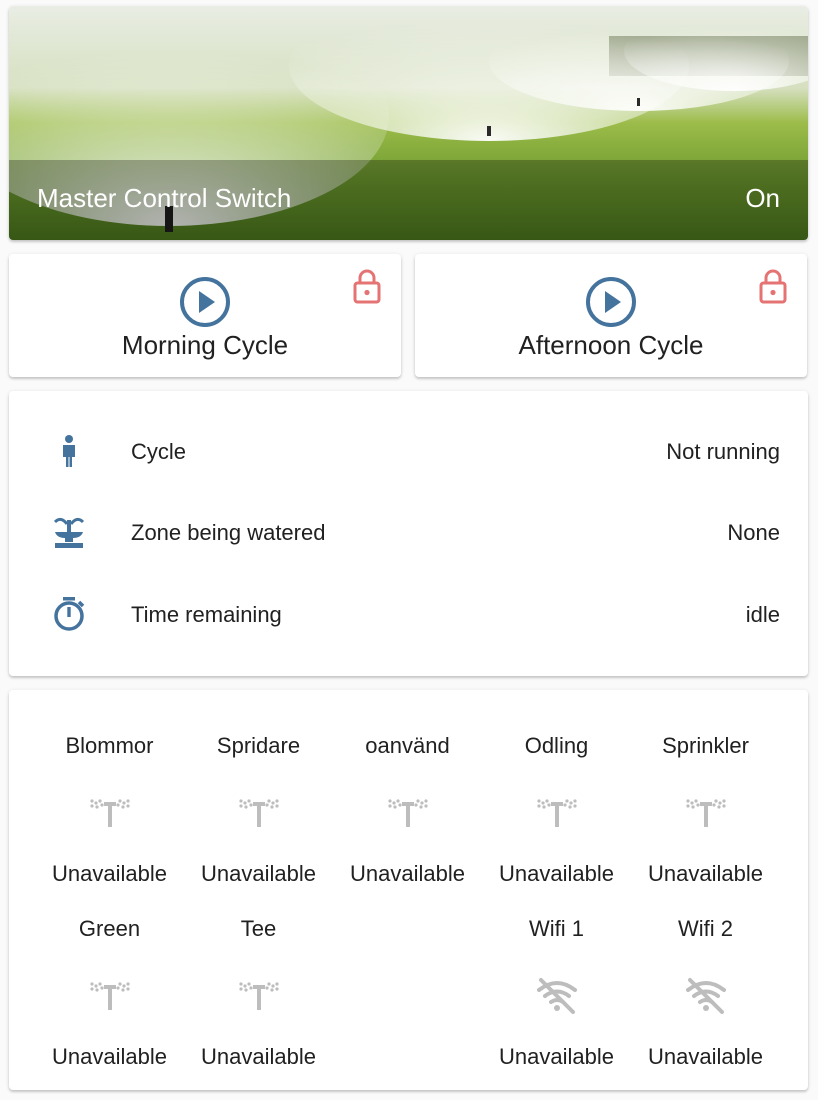  Describe the element at coordinates (109, 928) in the screenshot. I see `entity-name: Green` at that location.